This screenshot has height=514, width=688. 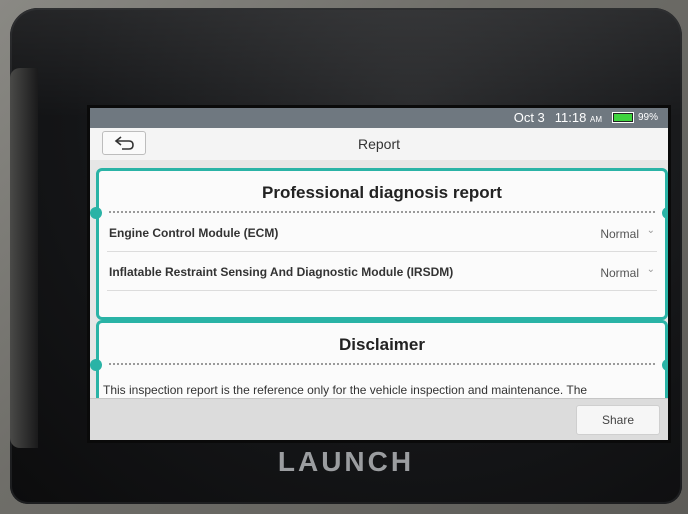 I want to click on device-brand-logo: LAUNCH, so click(x=346, y=461).